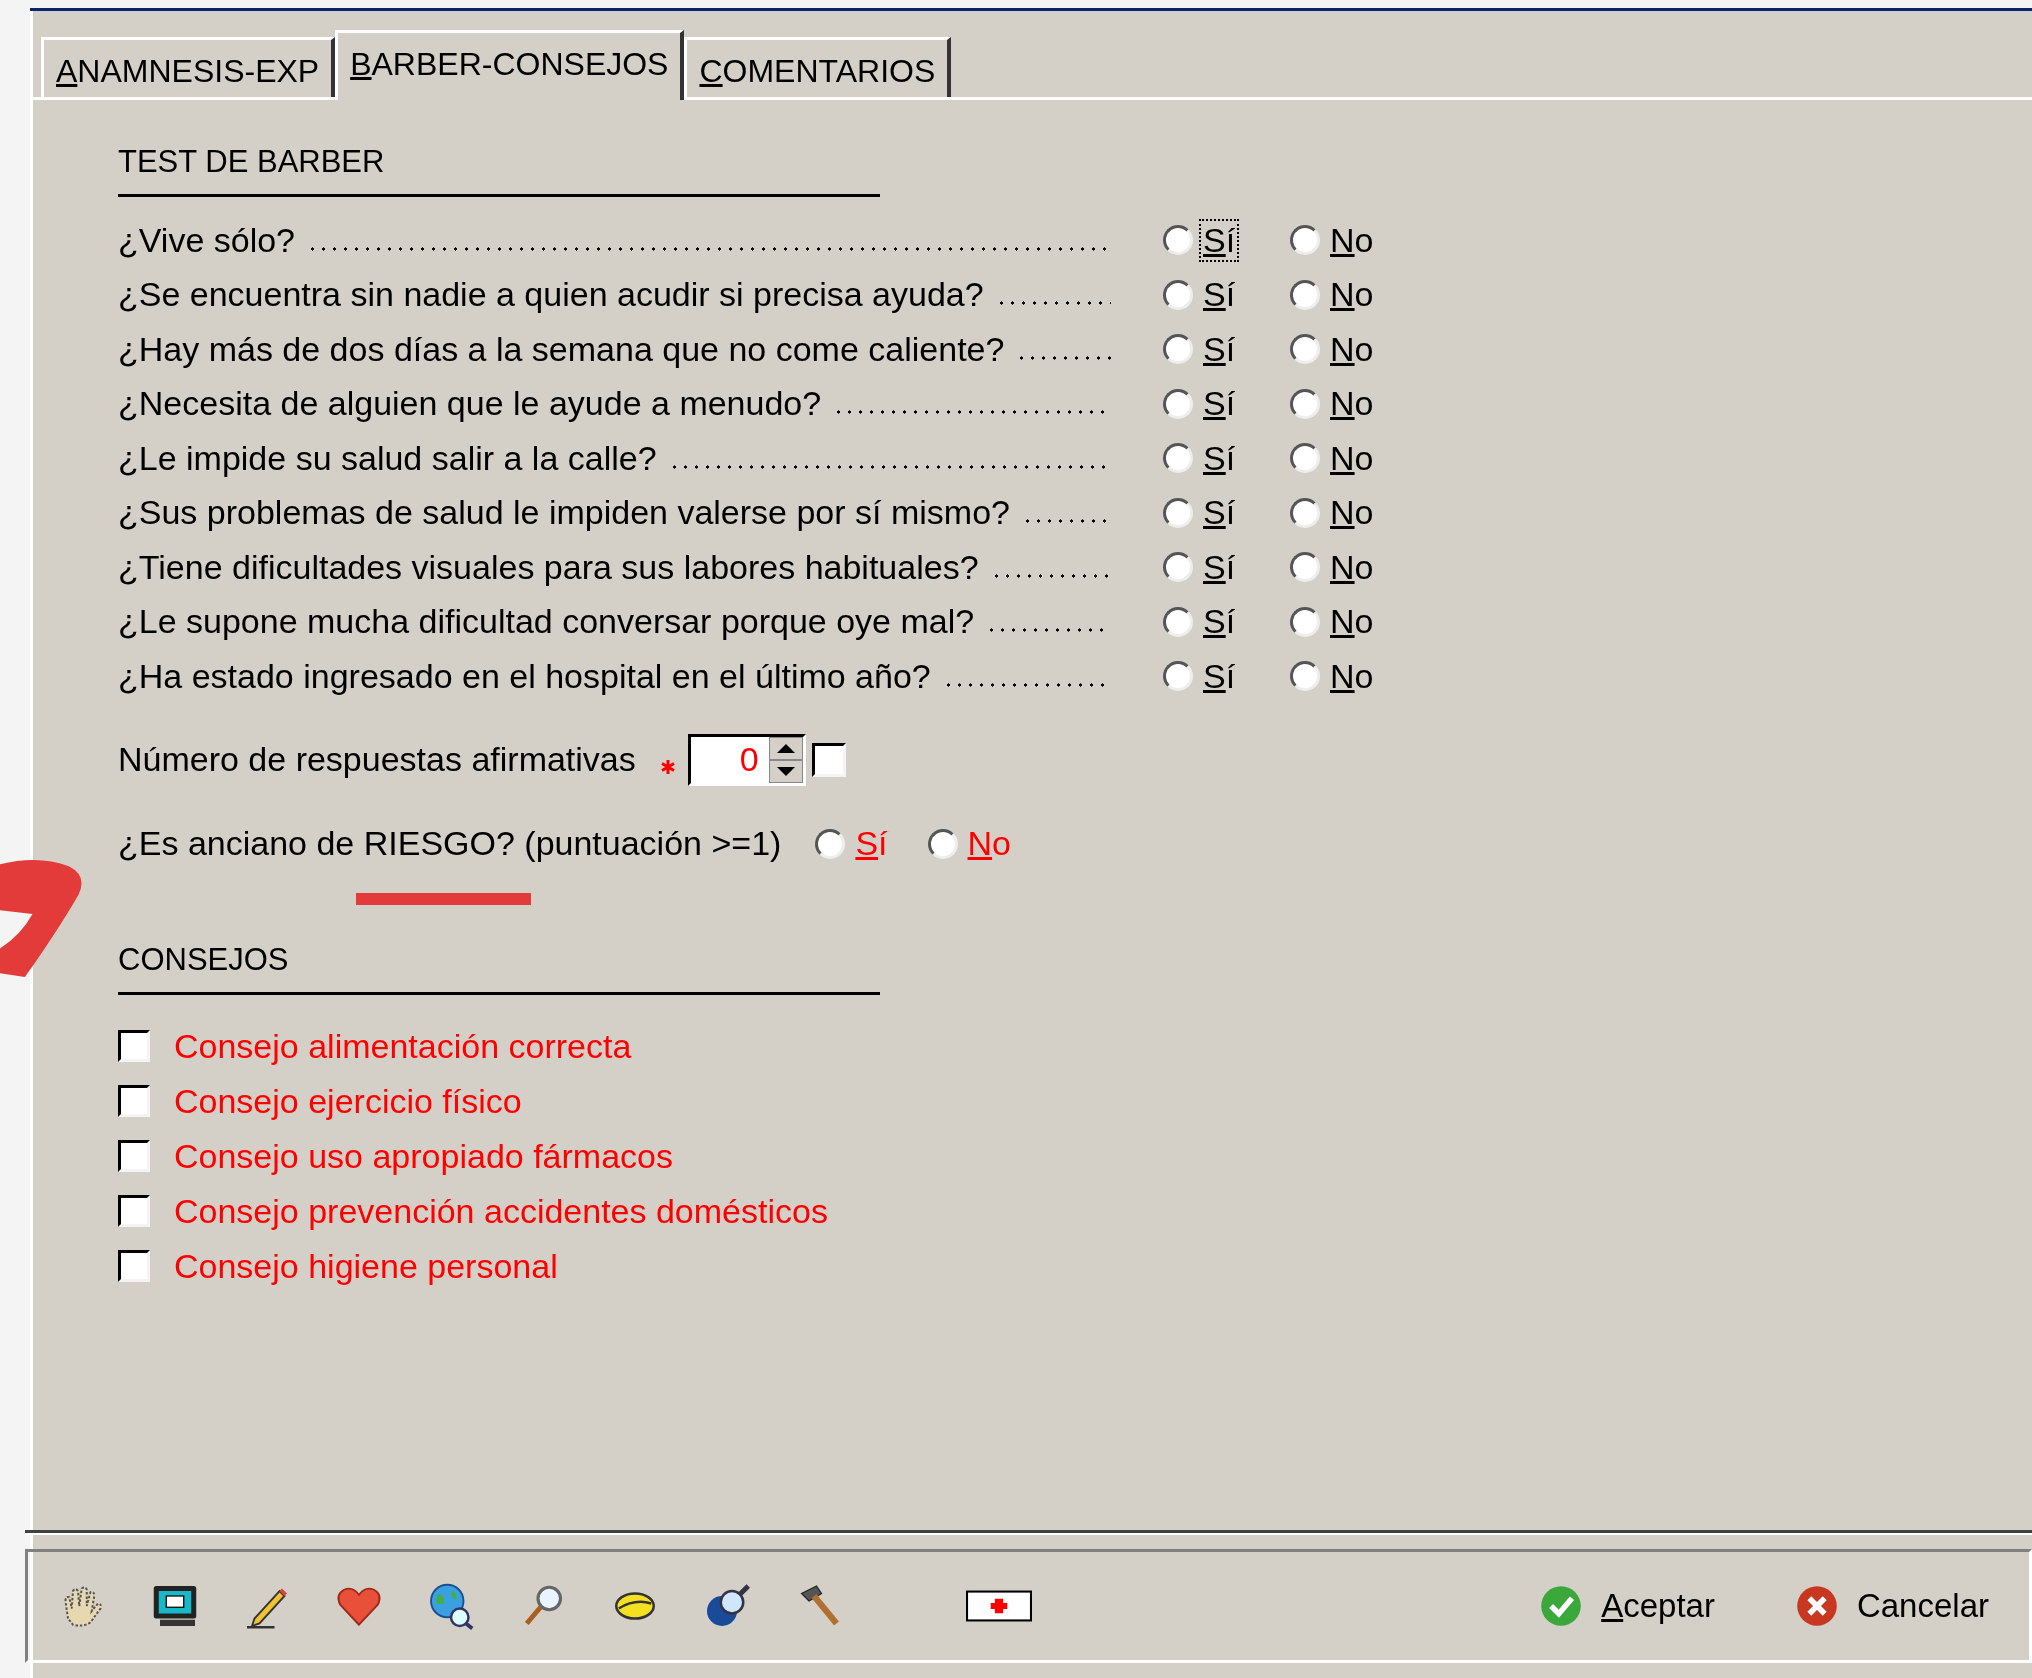  What do you see at coordinates (564, 513) in the screenshot?
I see `question-text: ¿Sus problemas de salud le impiden valerse por sí mismo?` at bounding box center [564, 513].